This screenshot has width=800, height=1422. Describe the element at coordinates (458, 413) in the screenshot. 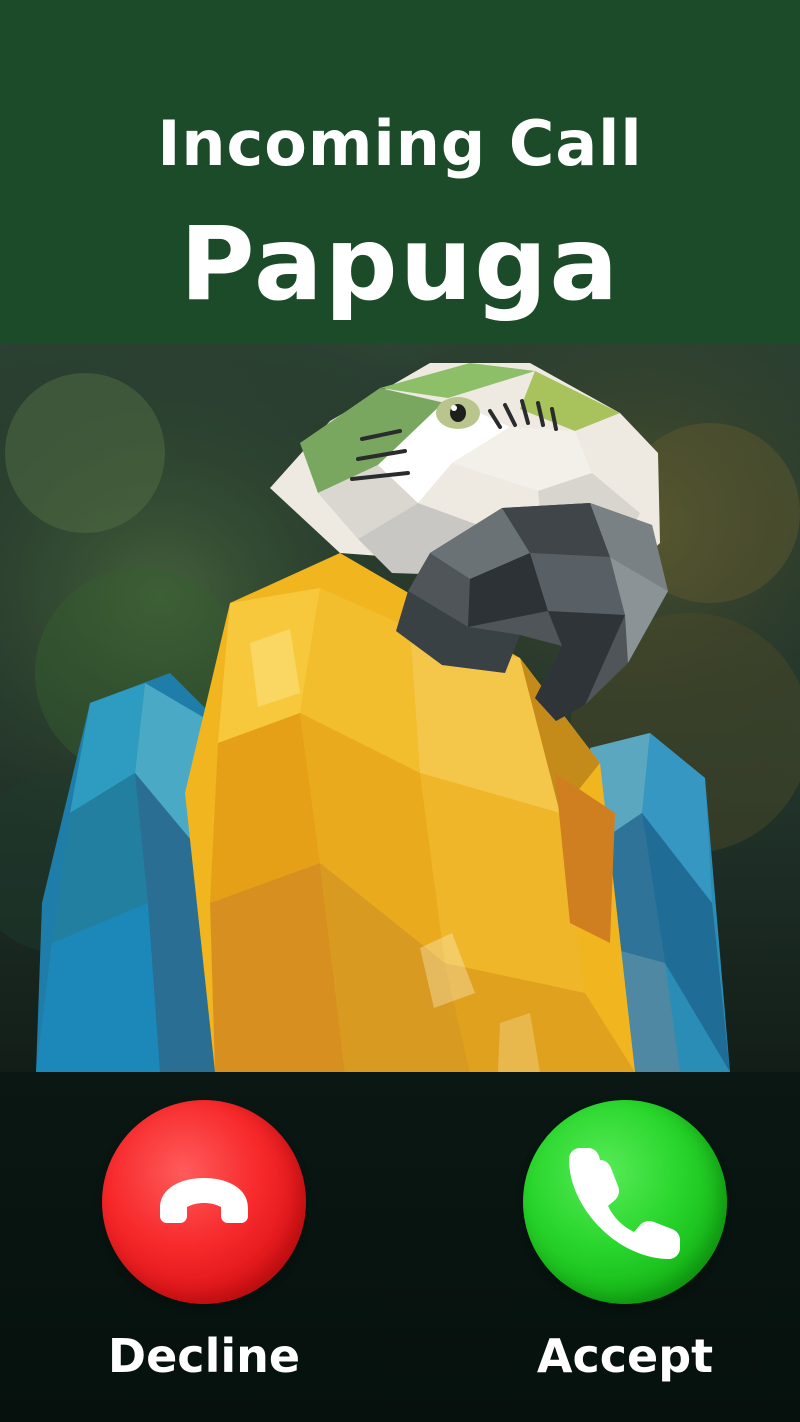

I see `parrot-eye` at that location.